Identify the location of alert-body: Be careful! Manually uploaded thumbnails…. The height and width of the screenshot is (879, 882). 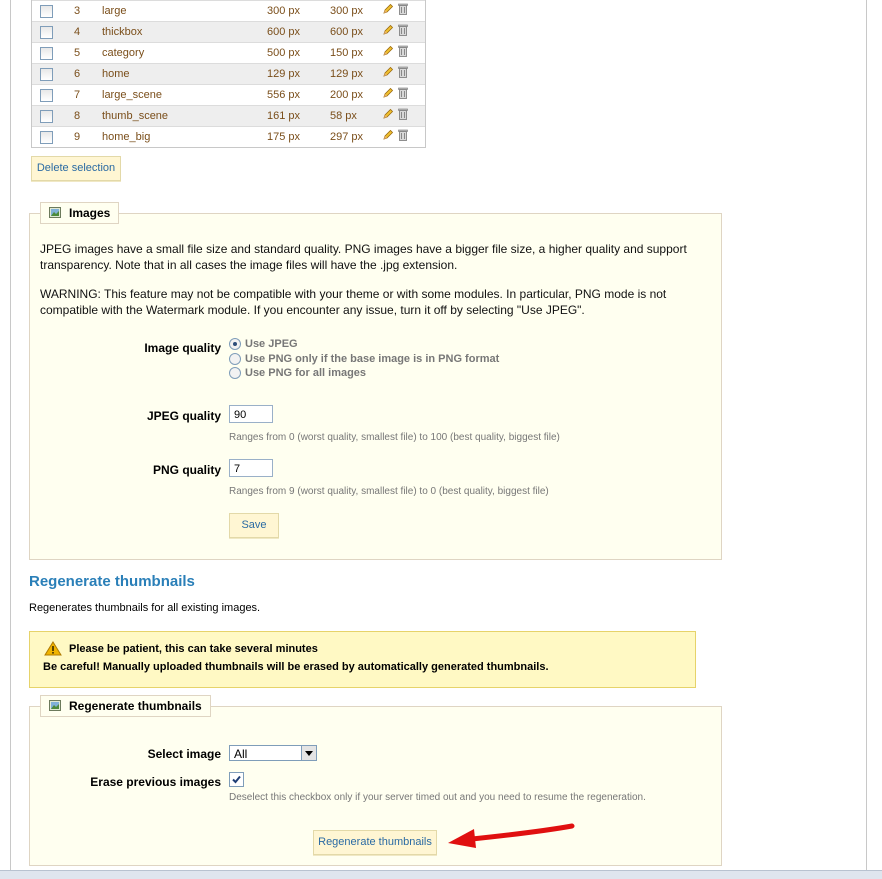
(296, 667).